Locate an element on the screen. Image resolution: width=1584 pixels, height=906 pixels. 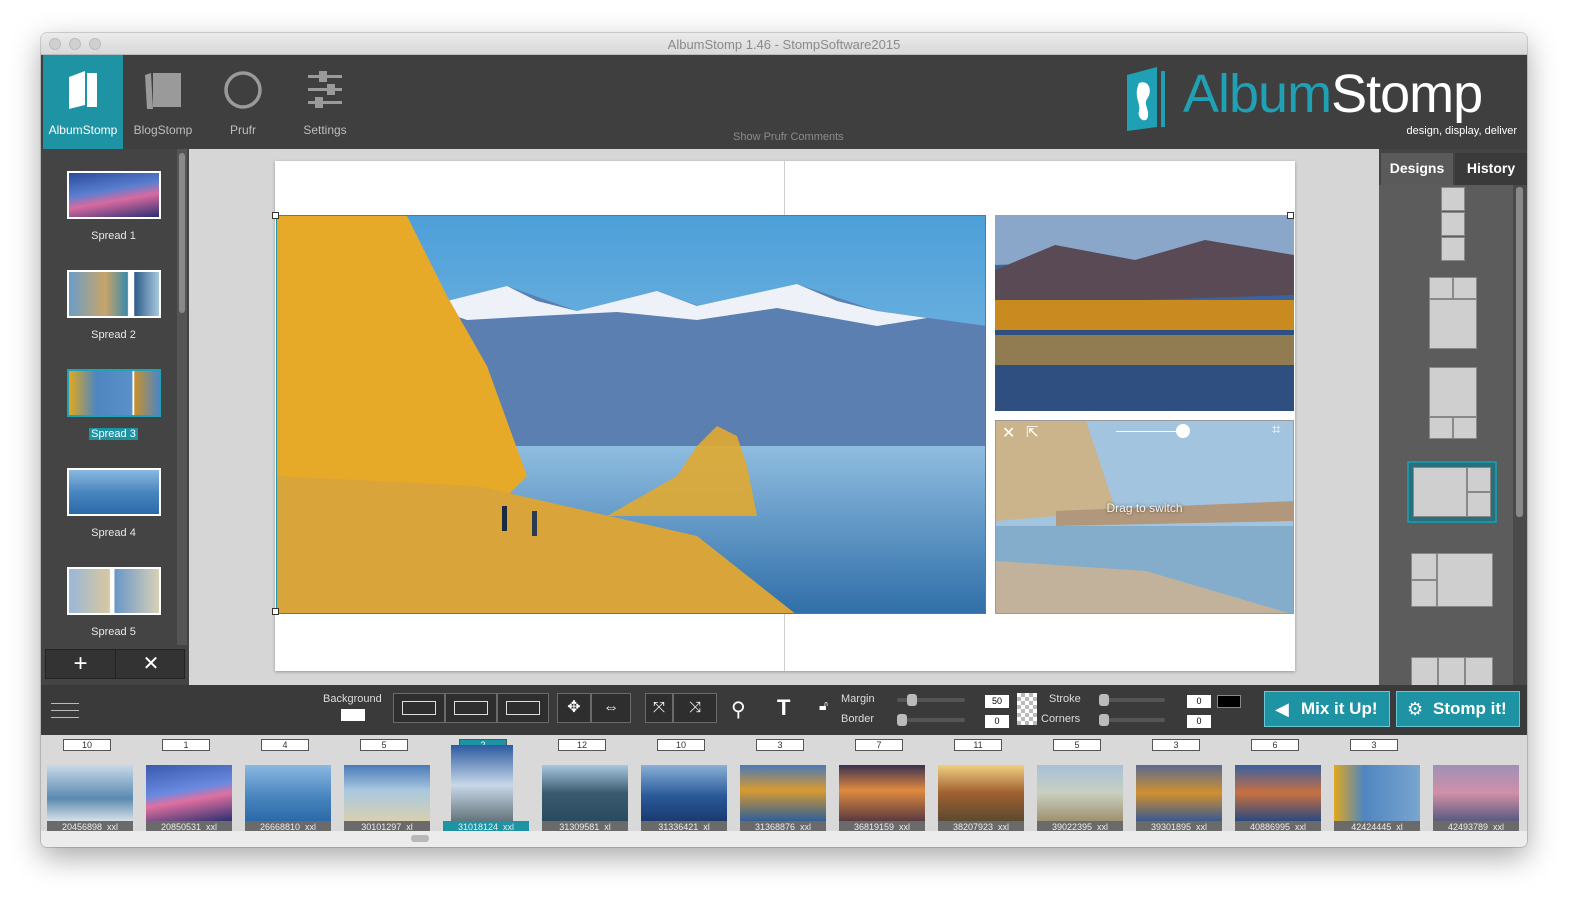
film-item: 11 38207923_xxl is located at coordinates (979, 784).